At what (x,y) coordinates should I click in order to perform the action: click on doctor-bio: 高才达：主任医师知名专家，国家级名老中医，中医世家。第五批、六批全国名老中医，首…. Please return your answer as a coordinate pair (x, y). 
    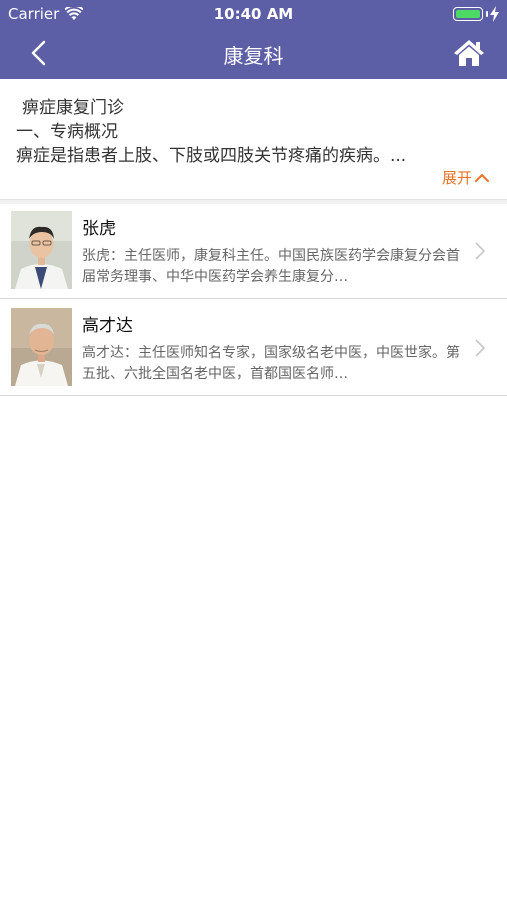
    Looking at the image, I should click on (271, 363).